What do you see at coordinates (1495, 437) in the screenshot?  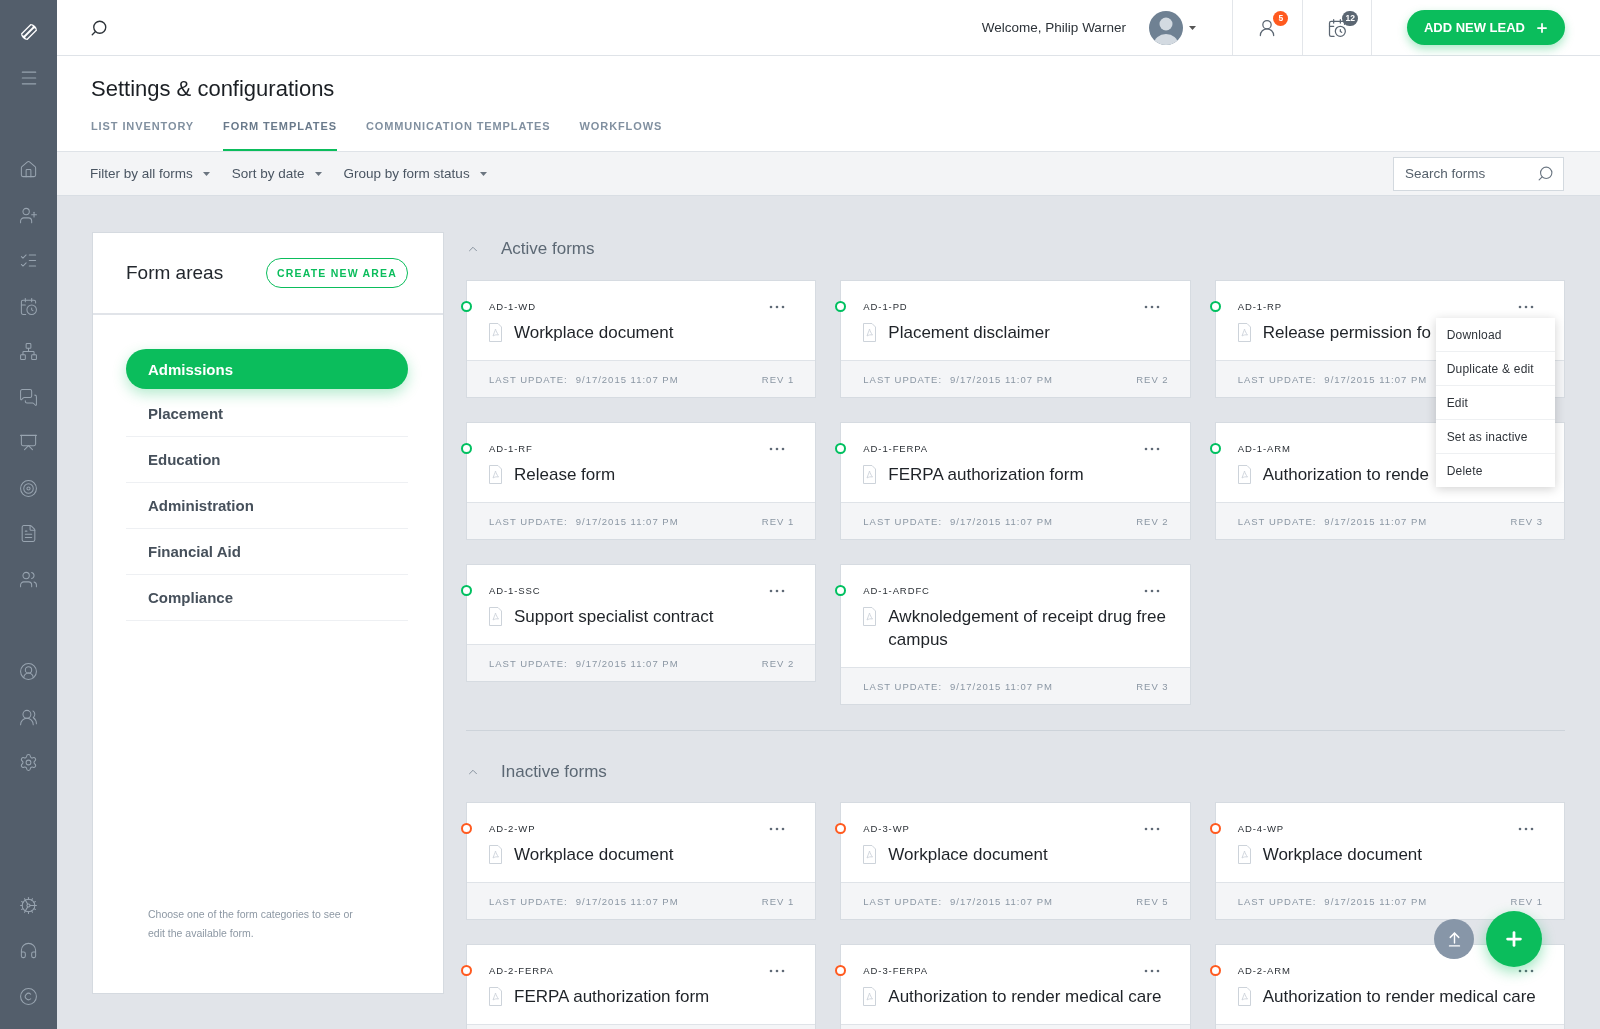 I see `menu-item: Set as inactive` at bounding box center [1495, 437].